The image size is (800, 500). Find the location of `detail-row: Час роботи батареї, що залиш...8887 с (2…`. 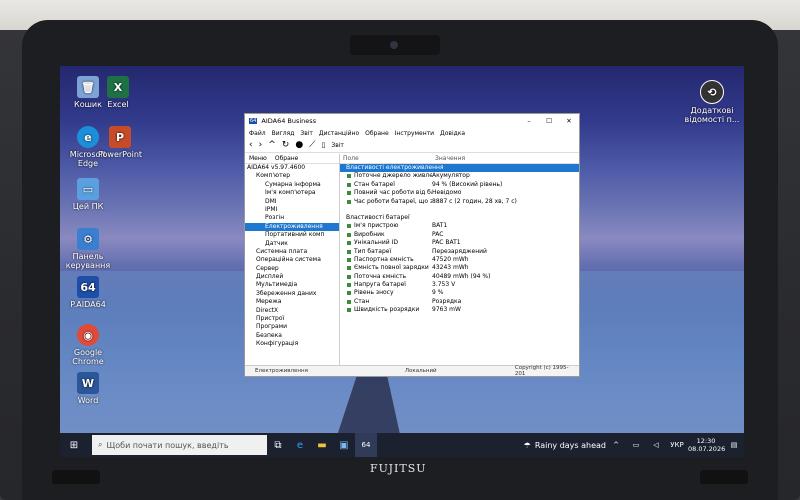

detail-row: Час роботи батареї, що залиш...8887 с (2… is located at coordinates (459, 202).